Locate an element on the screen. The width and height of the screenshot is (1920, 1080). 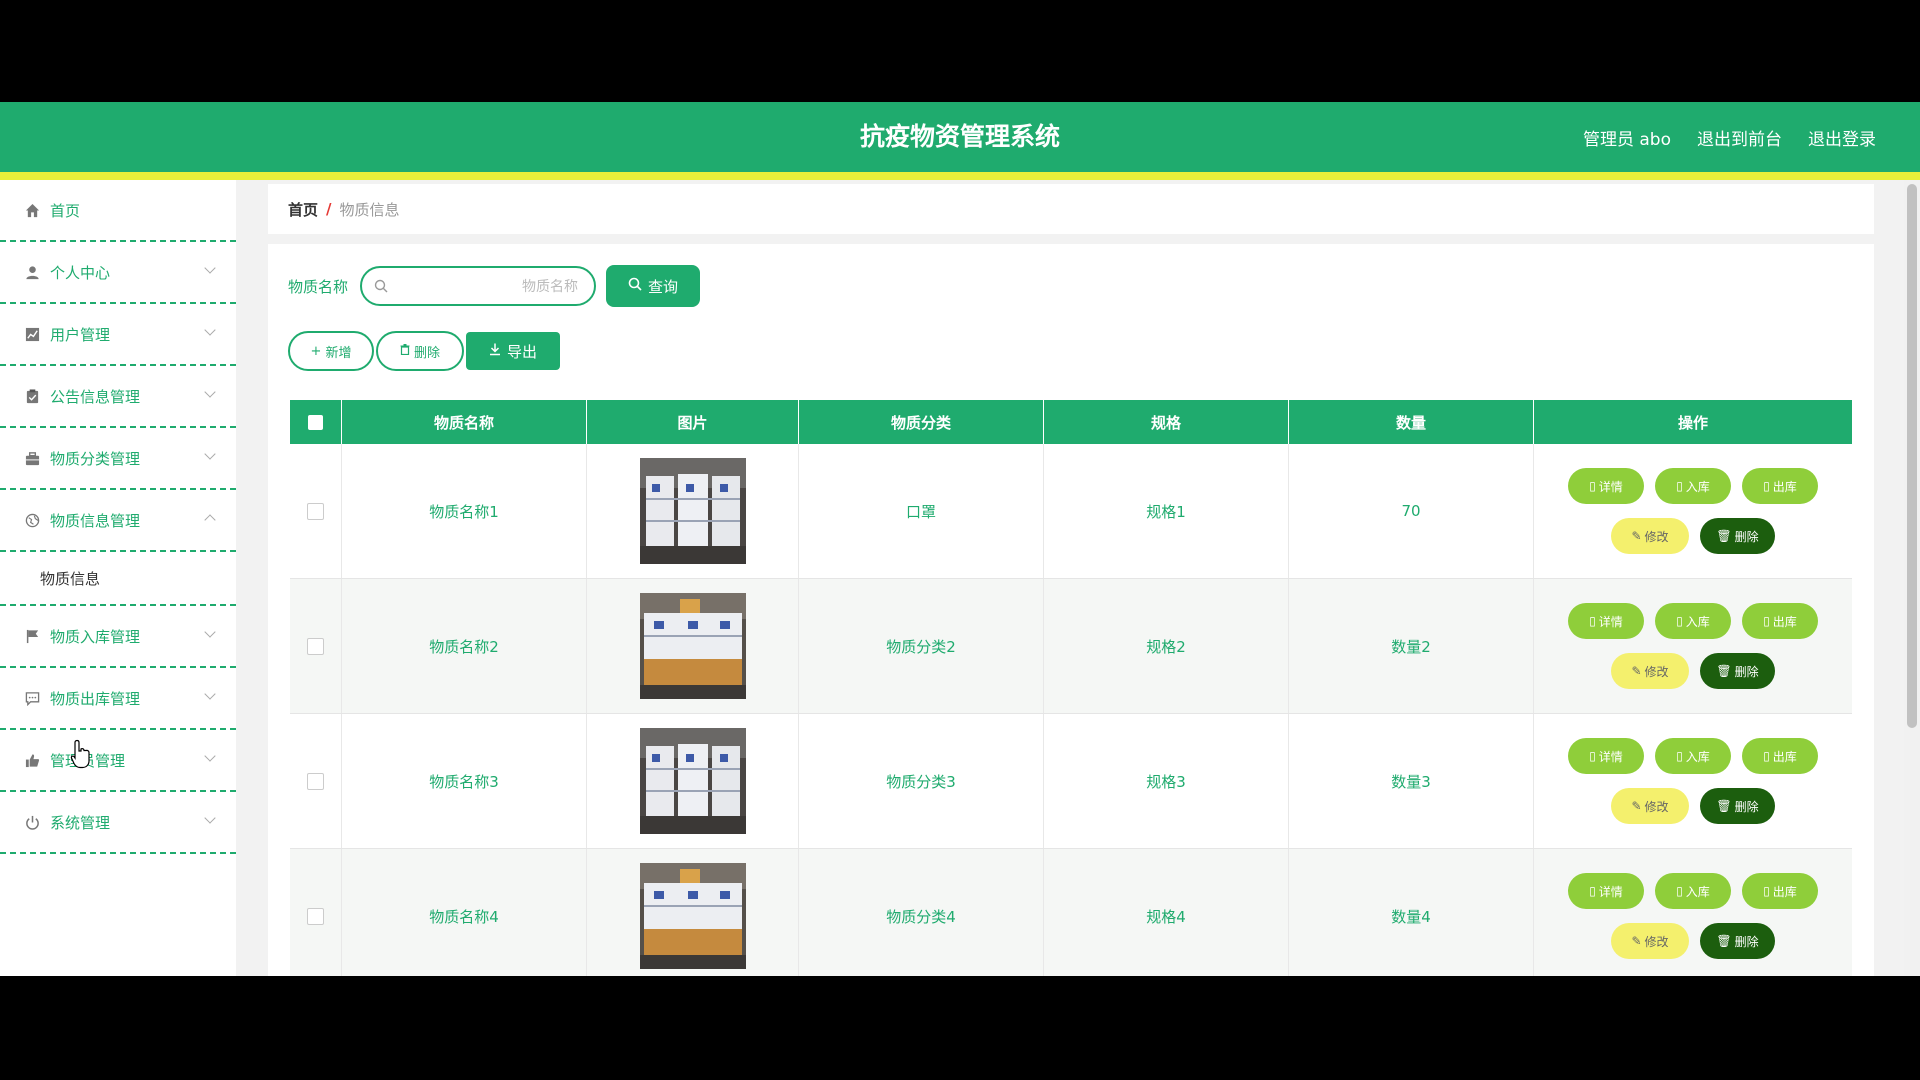
add-button: + 新增 is located at coordinates (331, 351).